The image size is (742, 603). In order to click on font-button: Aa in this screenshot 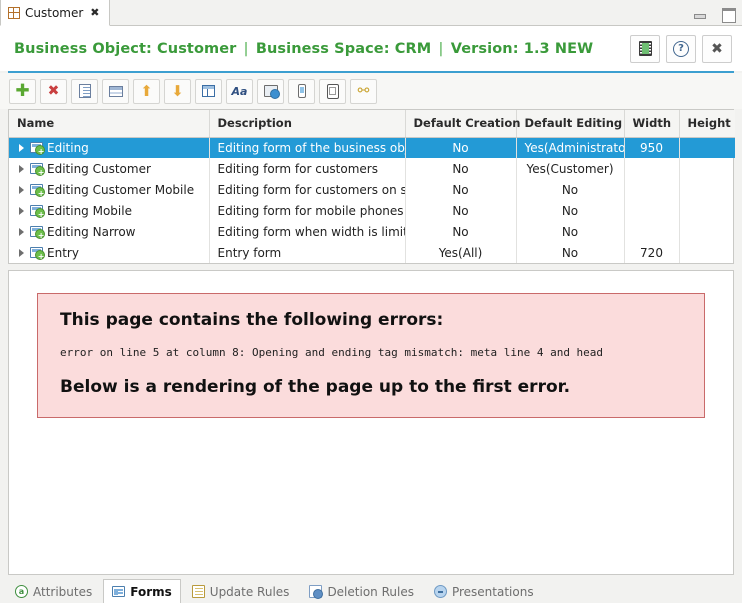, I will do `click(239, 91)`.